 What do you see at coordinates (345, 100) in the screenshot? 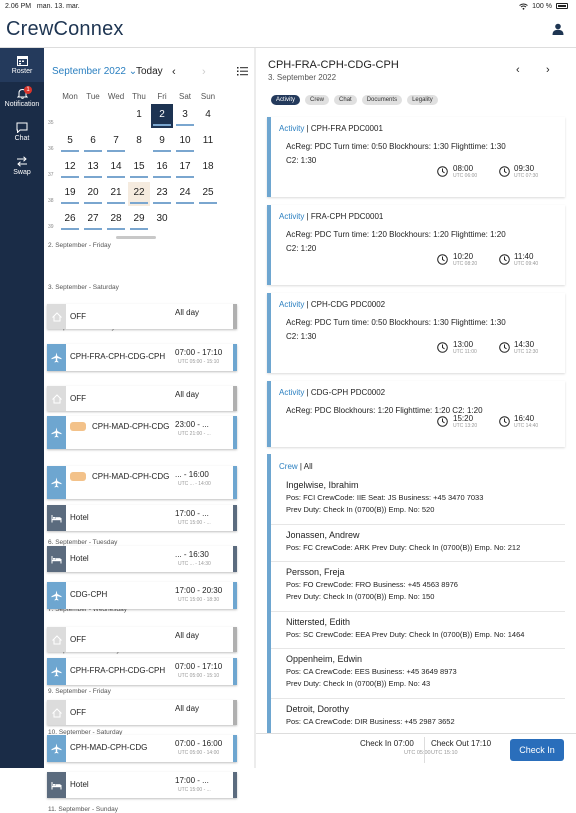
I see `tab-chat: Chat` at bounding box center [345, 100].